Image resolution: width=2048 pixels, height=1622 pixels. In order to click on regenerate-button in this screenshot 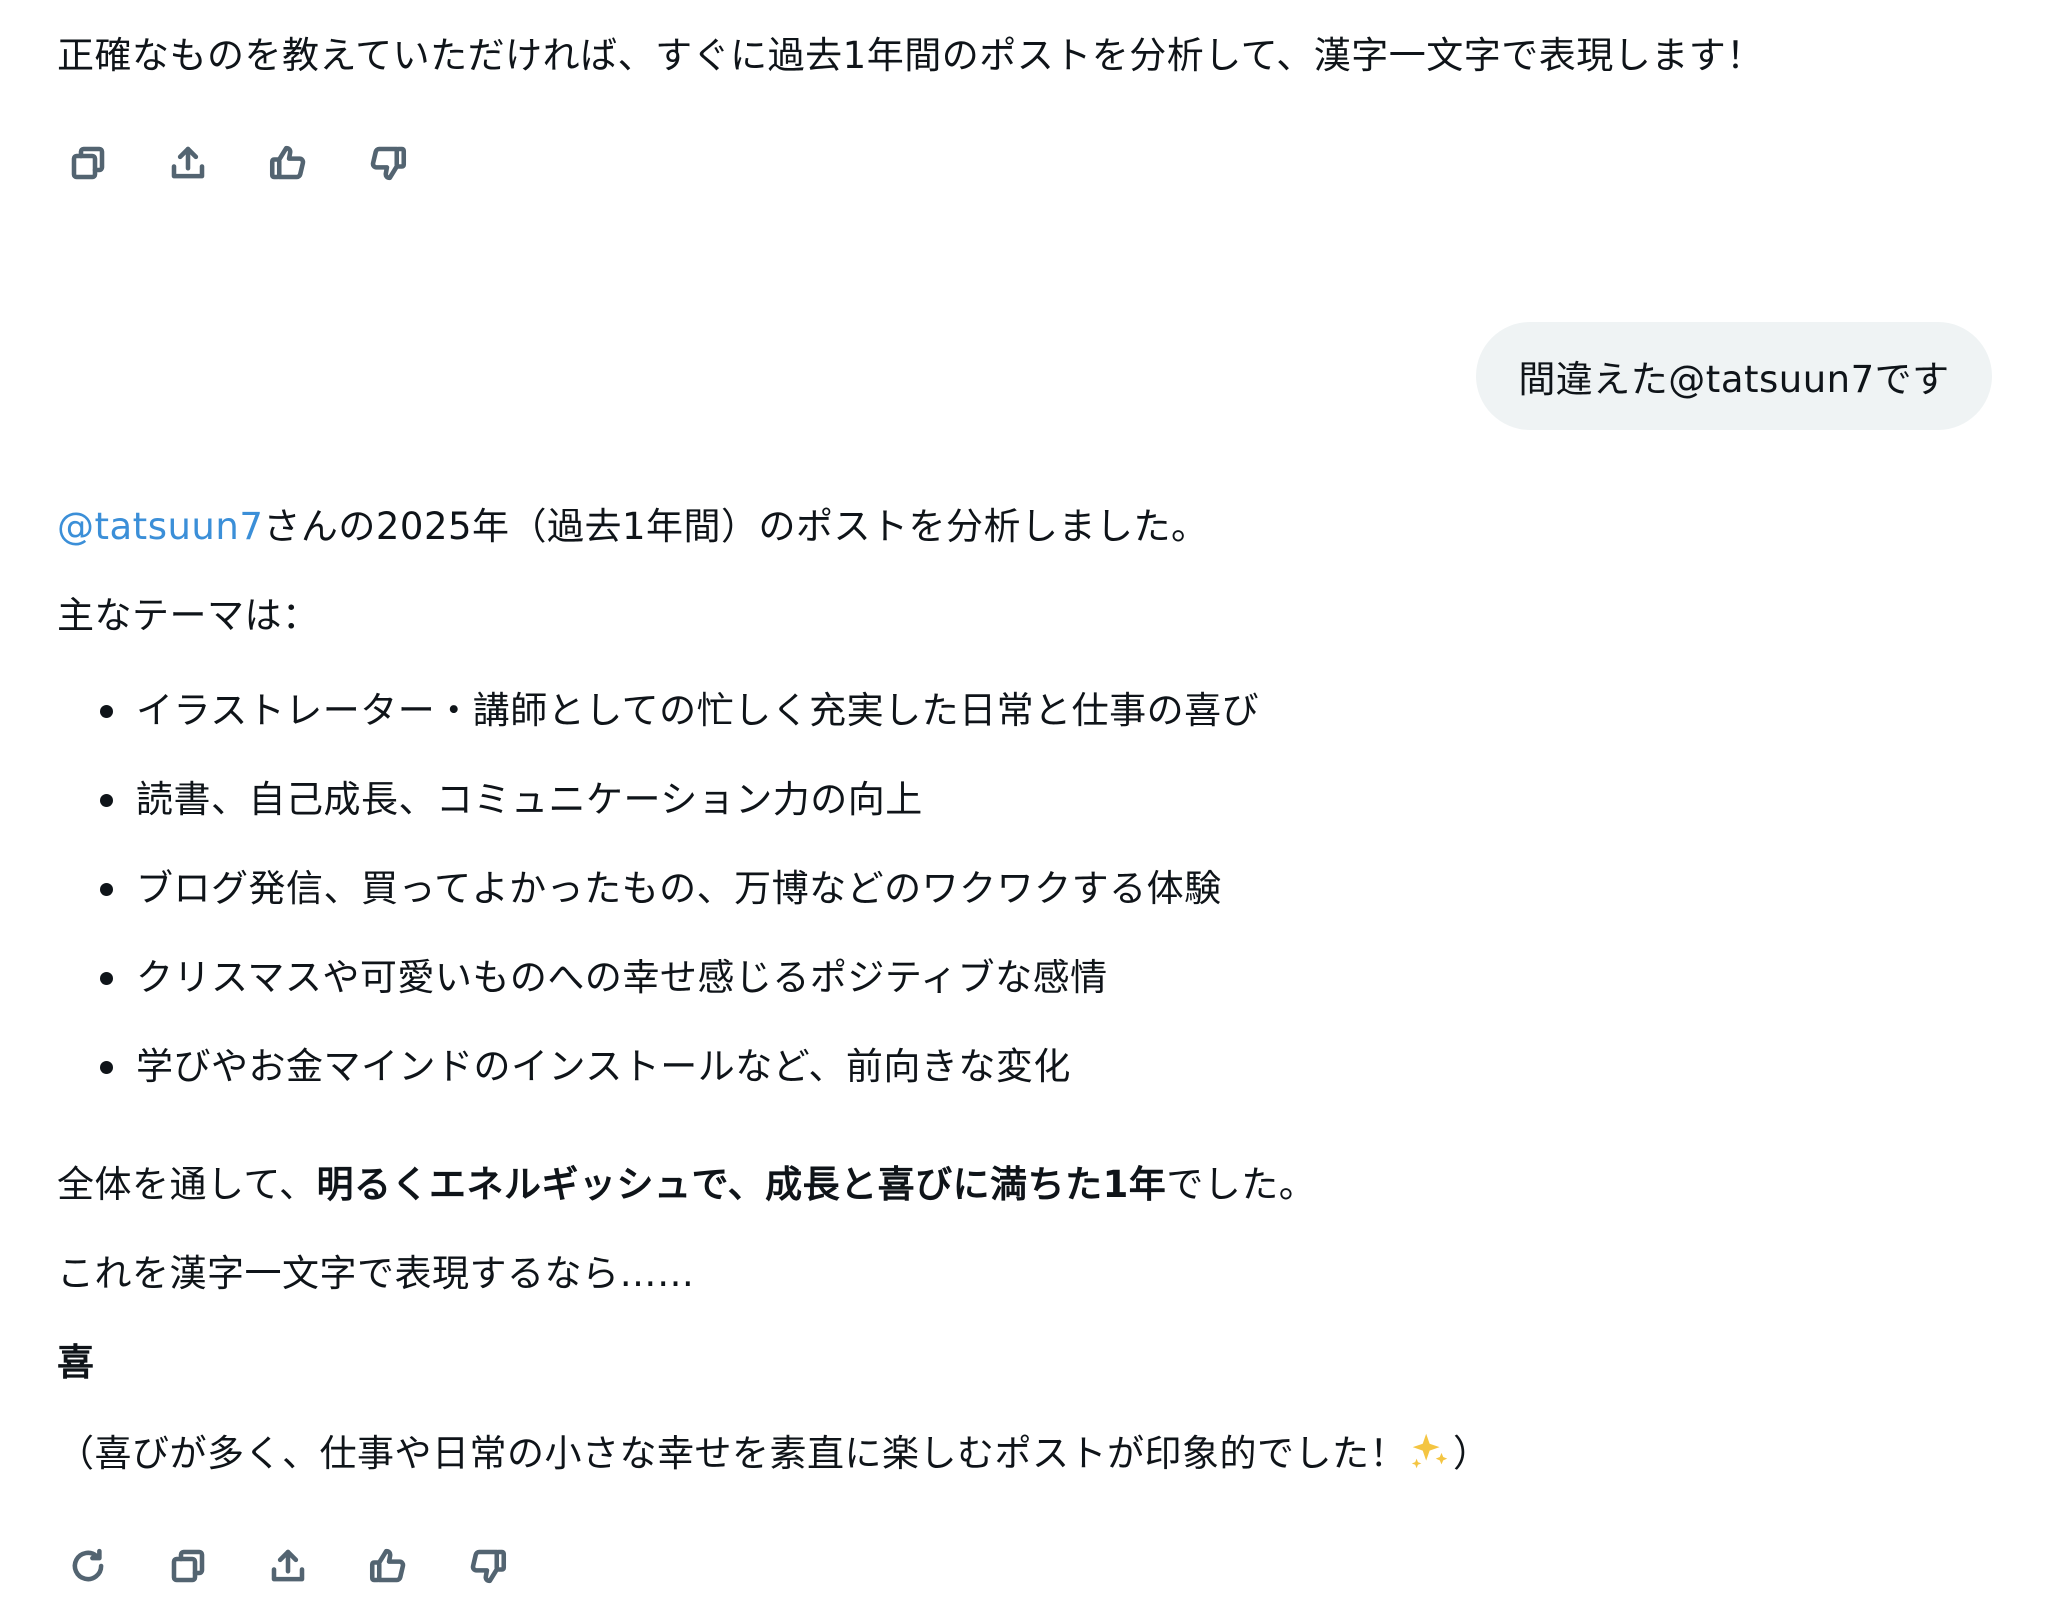, I will do `click(88, 1566)`.